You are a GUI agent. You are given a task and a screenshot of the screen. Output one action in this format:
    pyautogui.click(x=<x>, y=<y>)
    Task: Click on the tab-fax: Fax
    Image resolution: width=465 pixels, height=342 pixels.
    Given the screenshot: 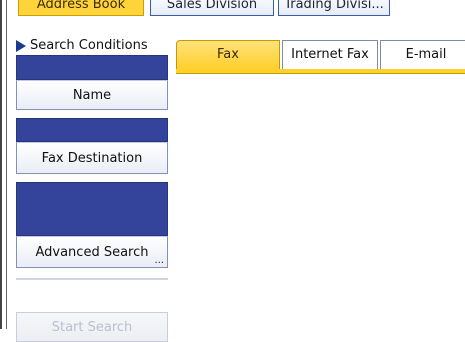 What is the action you would take?
    pyautogui.click(x=228, y=55)
    